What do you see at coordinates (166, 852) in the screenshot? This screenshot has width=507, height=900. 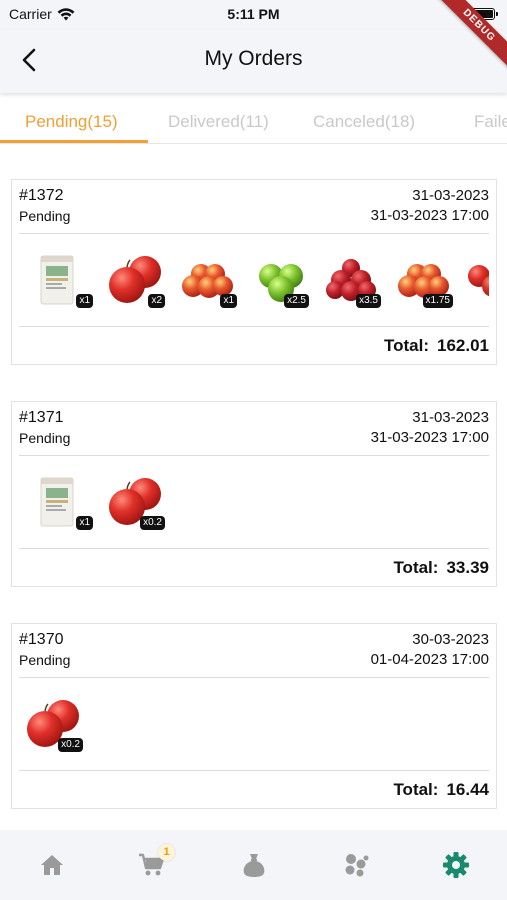 I see `cart-count-badge: 1` at bounding box center [166, 852].